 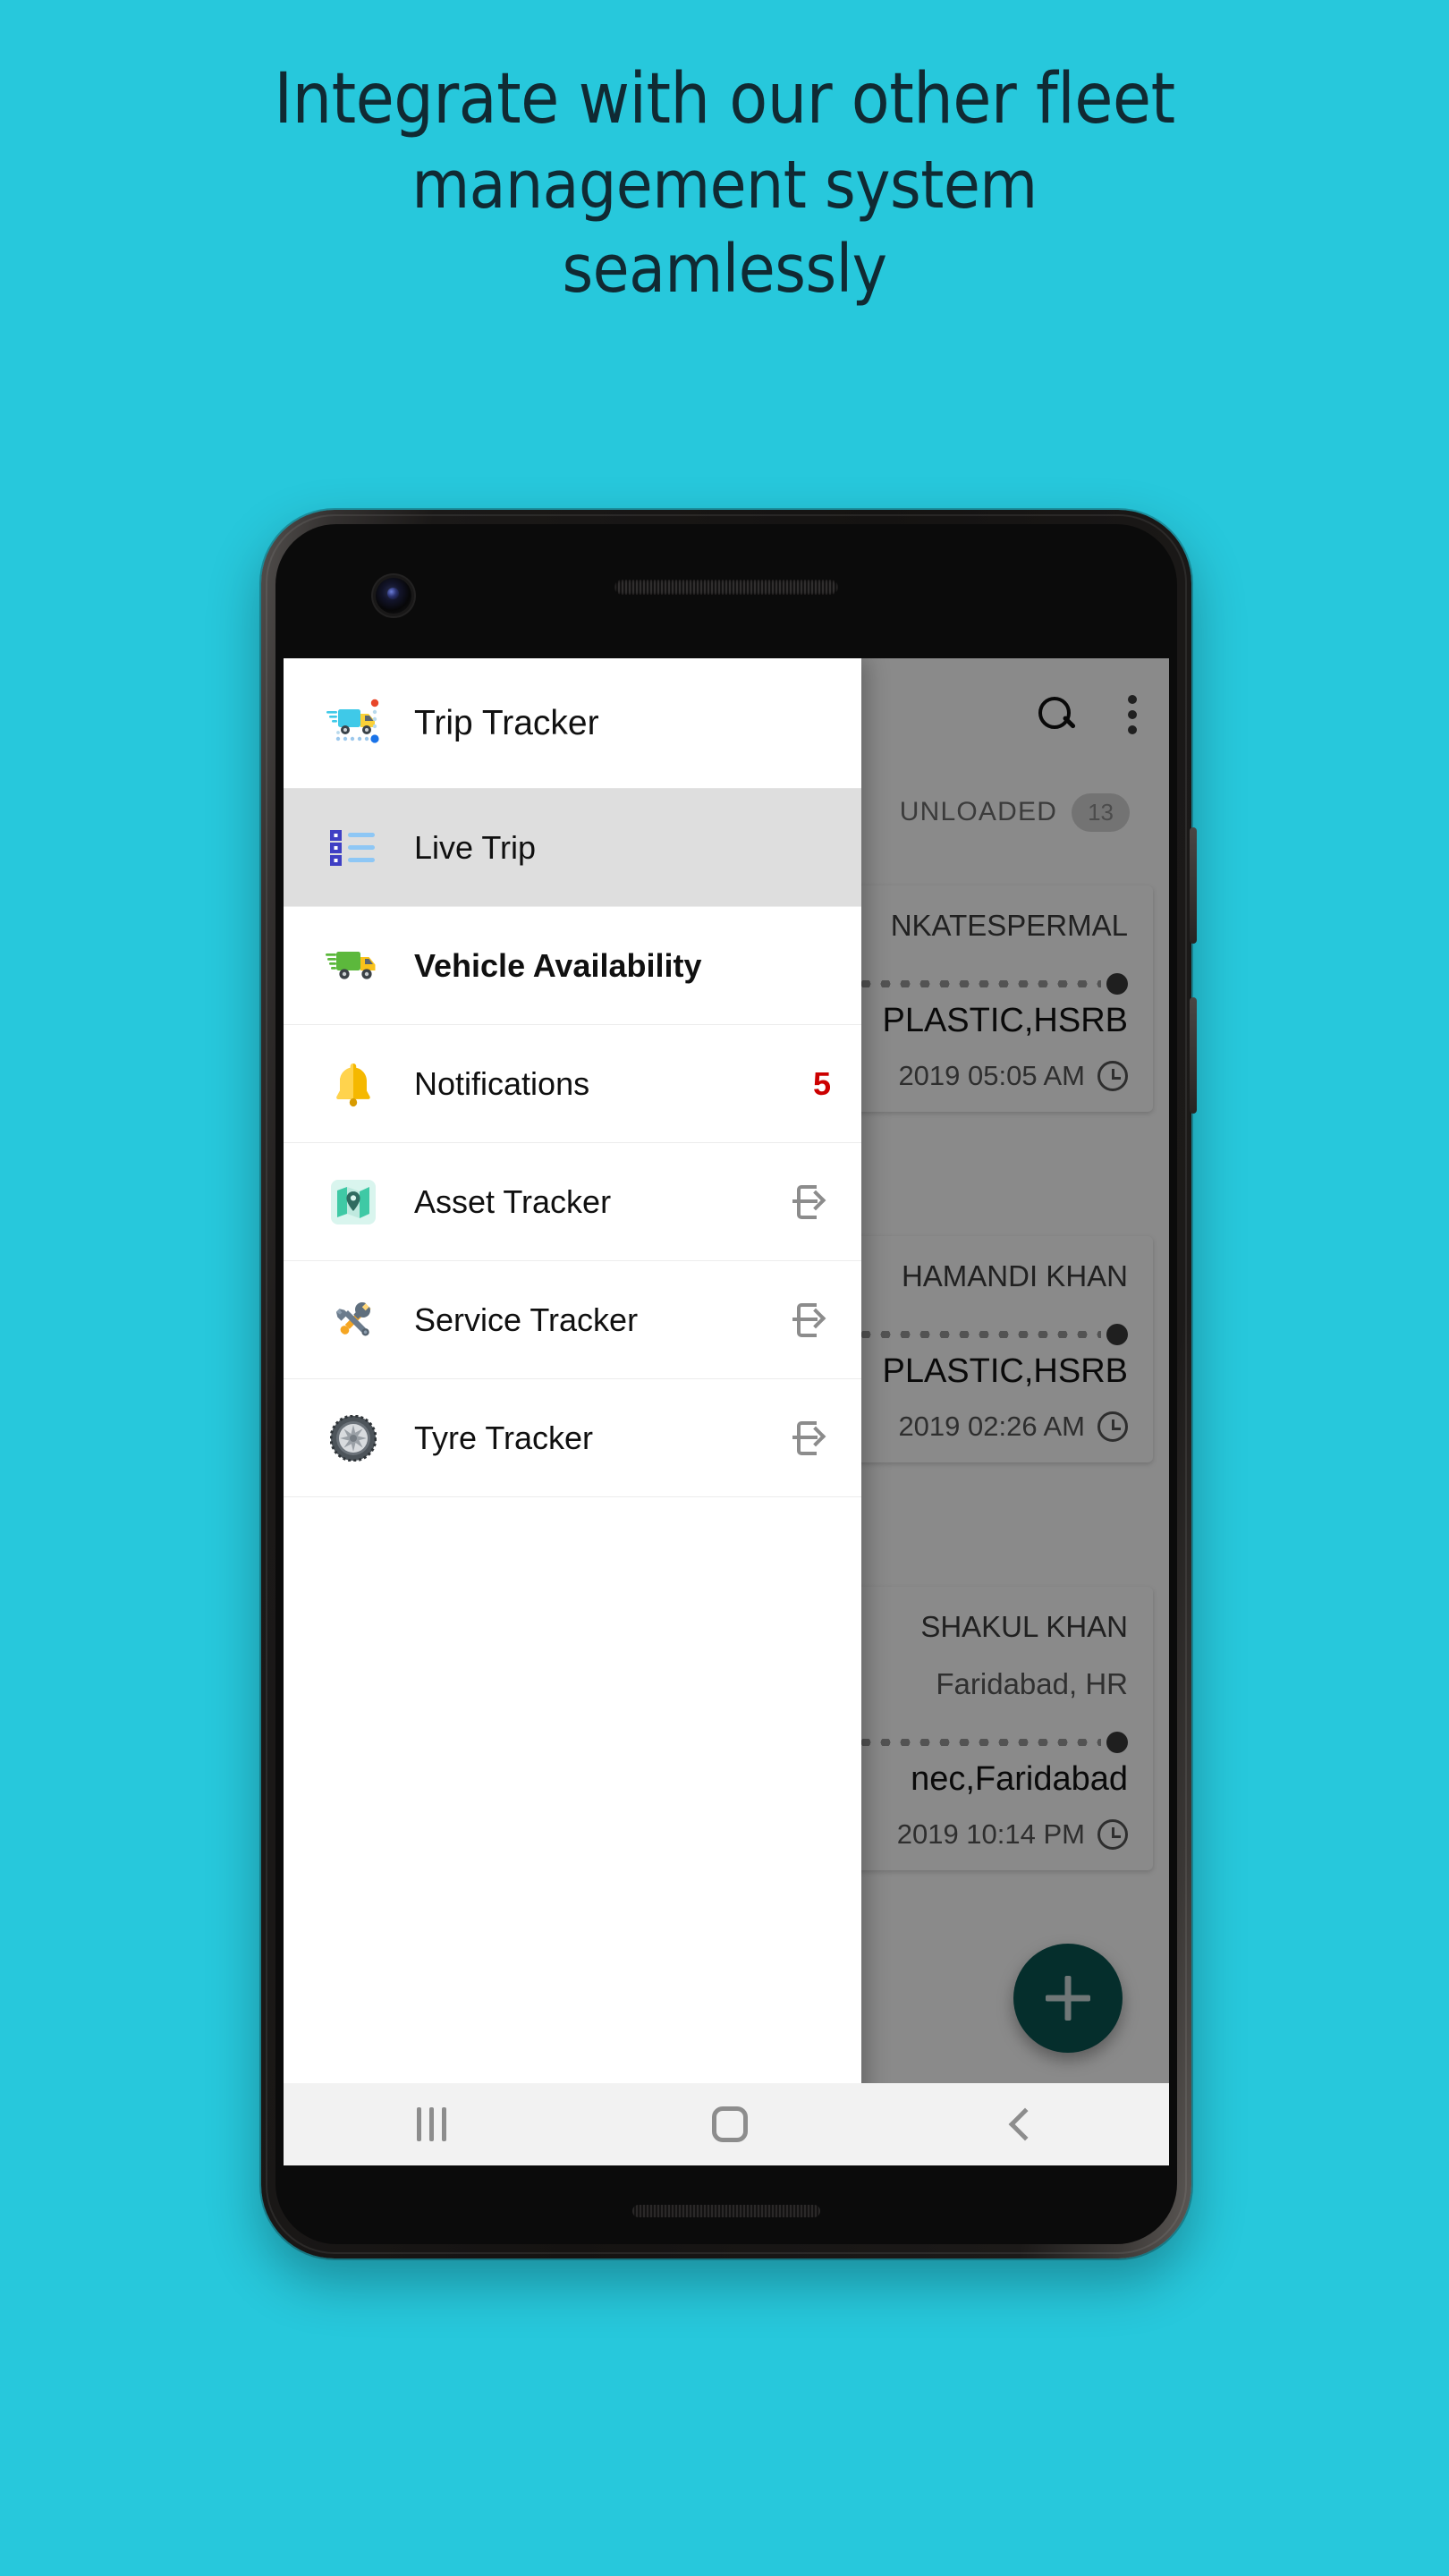 What do you see at coordinates (726, 2211) in the screenshot?
I see `bottom-speaker` at bounding box center [726, 2211].